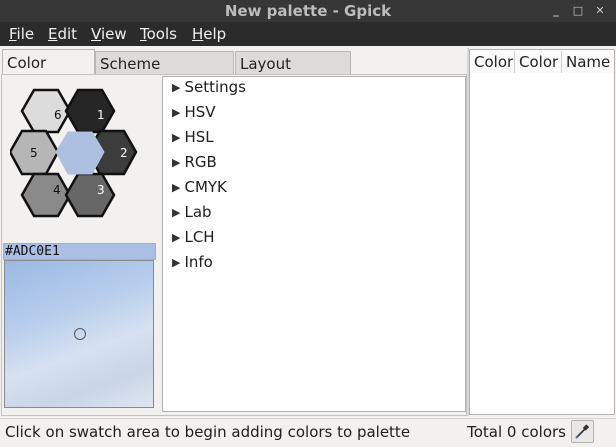 Image resolution: width=616 pixels, height=447 pixels. Describe the element at coordinates (57, 190) in the screenshot. I see `swatch-label-4: 4` at that location.